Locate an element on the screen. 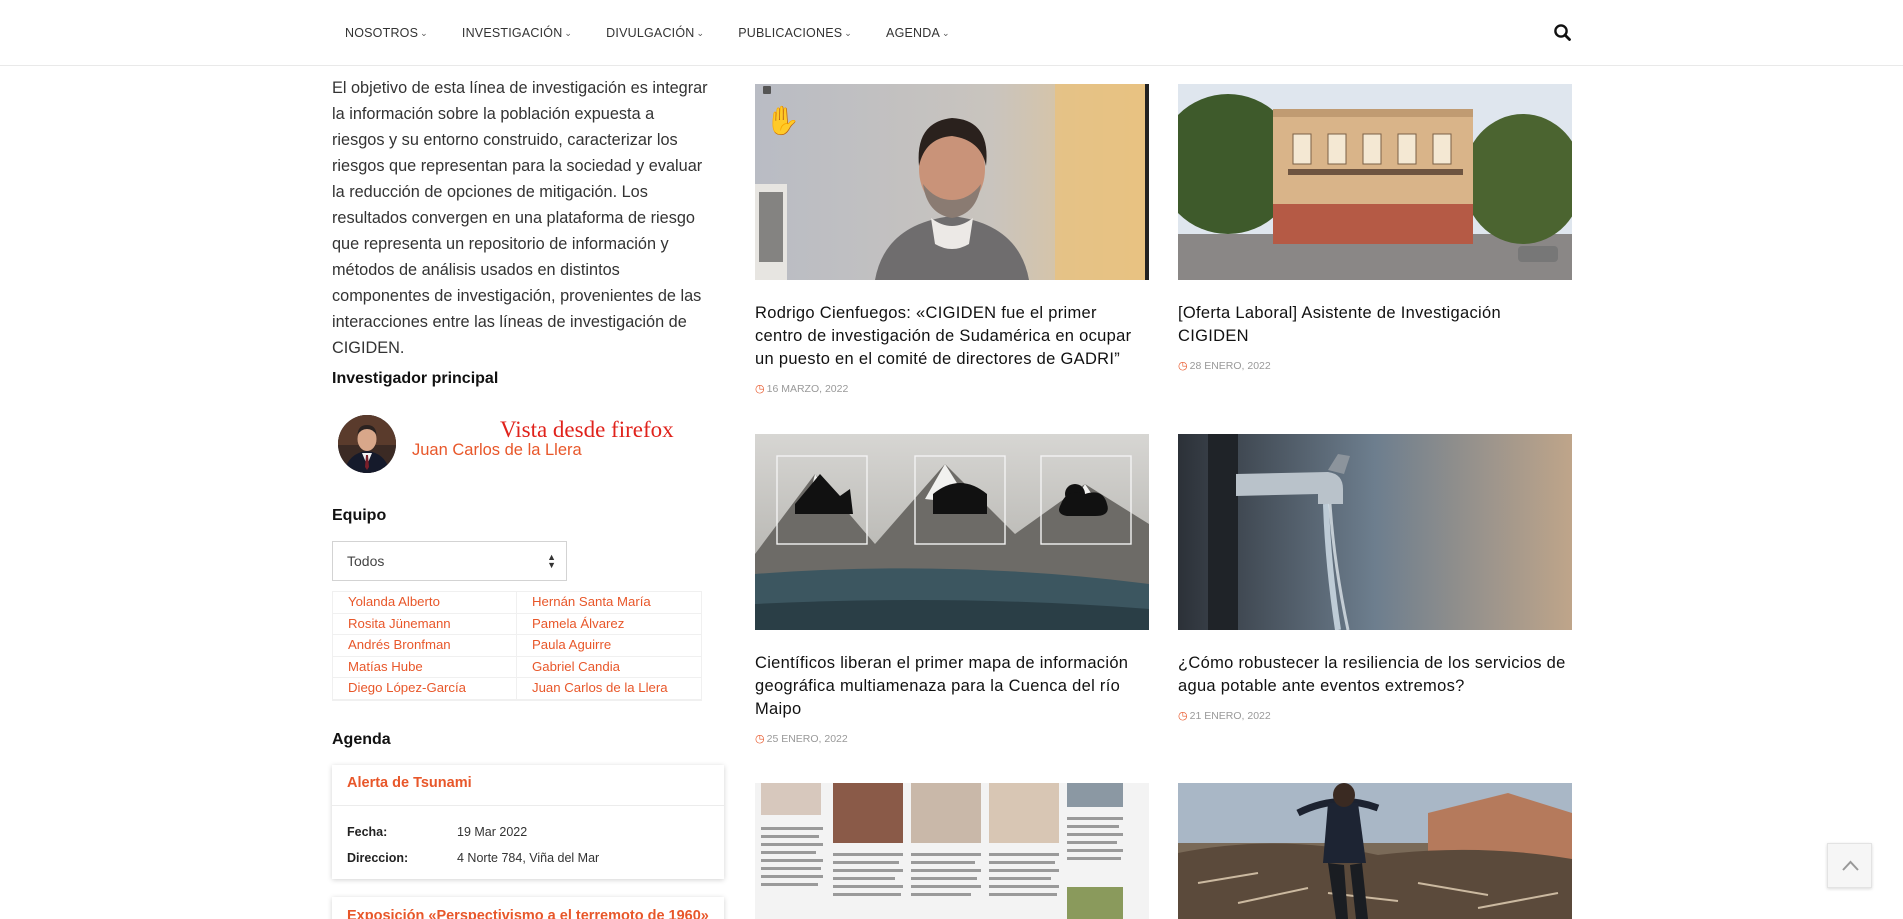  avatar is located at coordinates (367, 444).